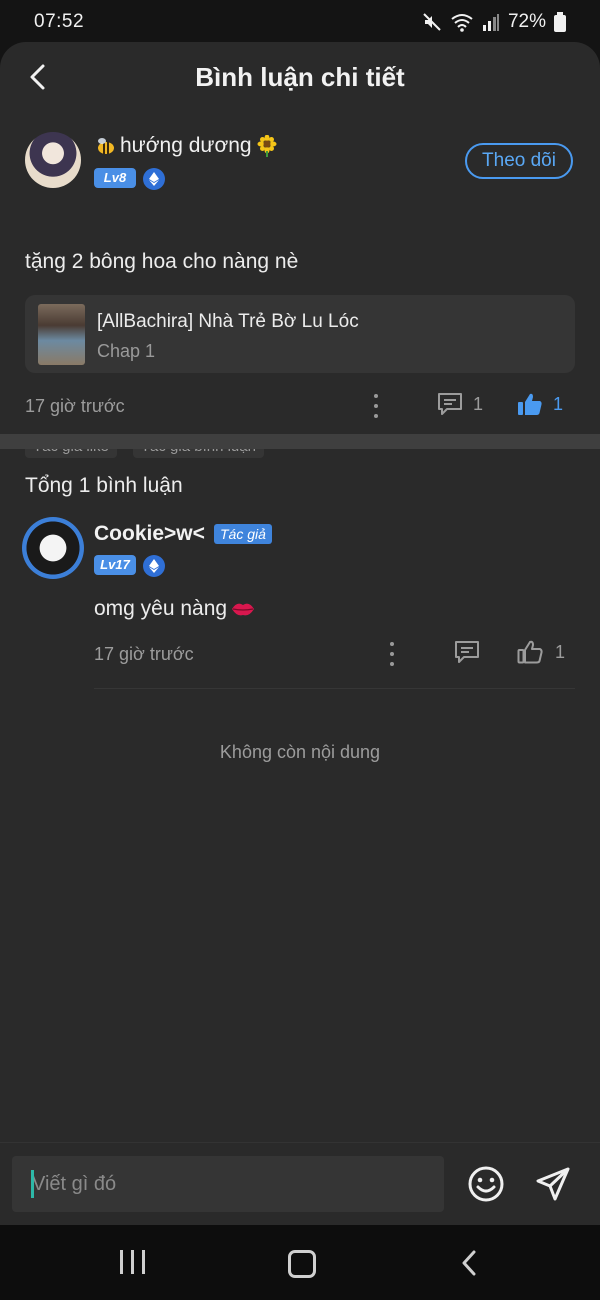  I want to click on recent-apps-button, so click(132, 1262).